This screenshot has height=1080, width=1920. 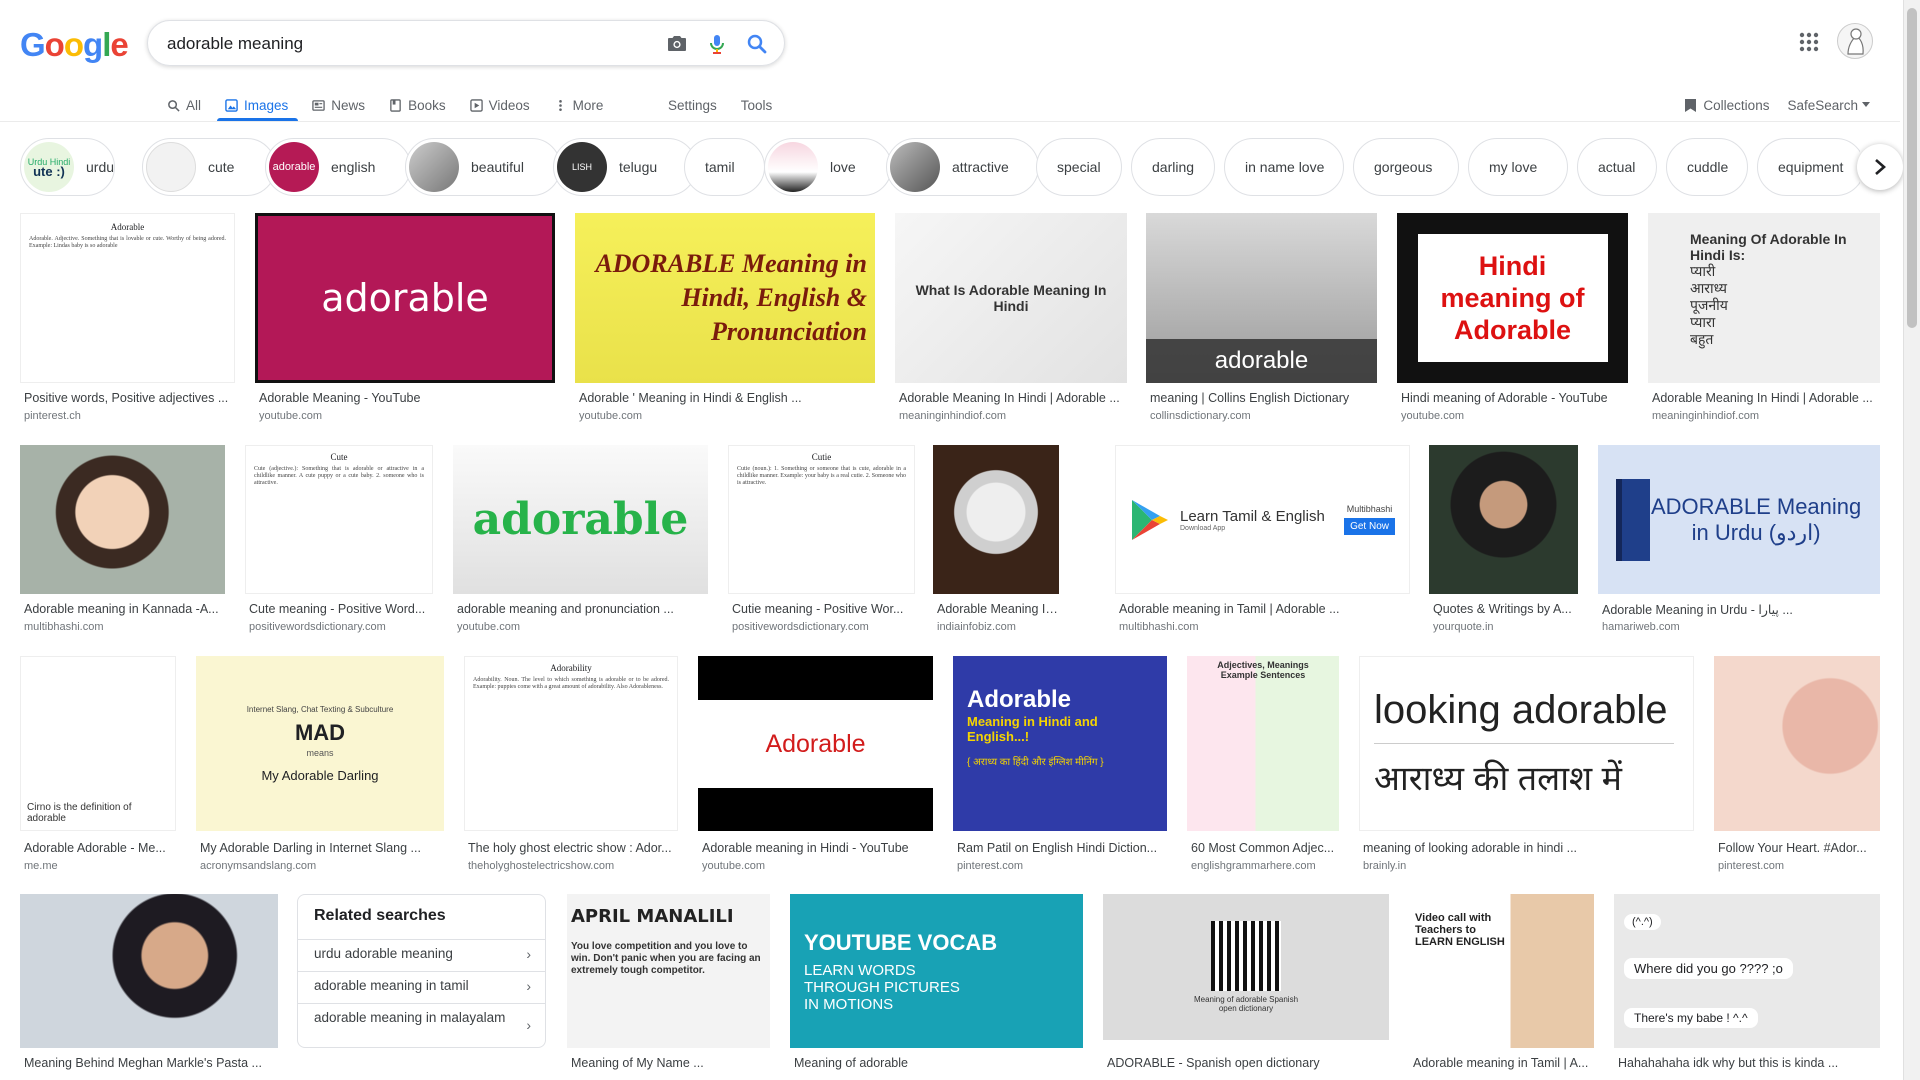 What do you see at coordinates (149, 971) in the screenshot?
I see `result-thumbnail` at bounding box center [149, 971].